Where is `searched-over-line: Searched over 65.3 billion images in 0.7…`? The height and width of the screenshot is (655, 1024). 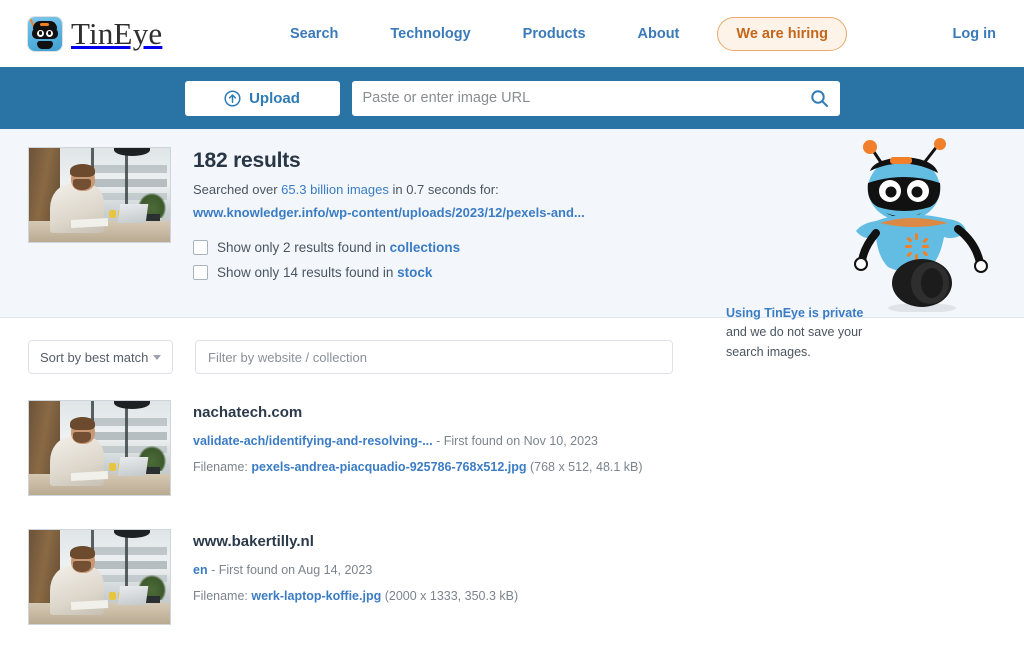
searched-over-line: Searched over 65.3 billion images in 0.7… is located at coordinates (389, 189).